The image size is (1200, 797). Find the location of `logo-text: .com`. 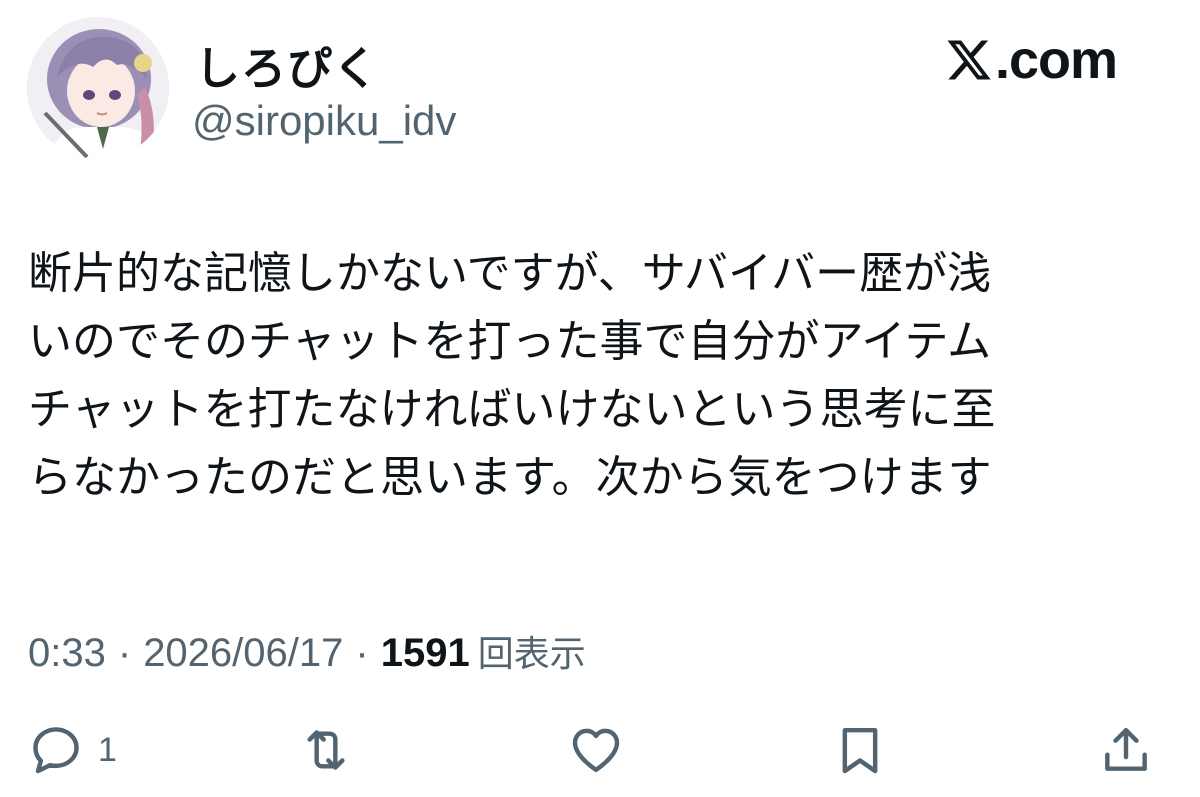

logo-text: .com is located at coordinates (1056, 60).